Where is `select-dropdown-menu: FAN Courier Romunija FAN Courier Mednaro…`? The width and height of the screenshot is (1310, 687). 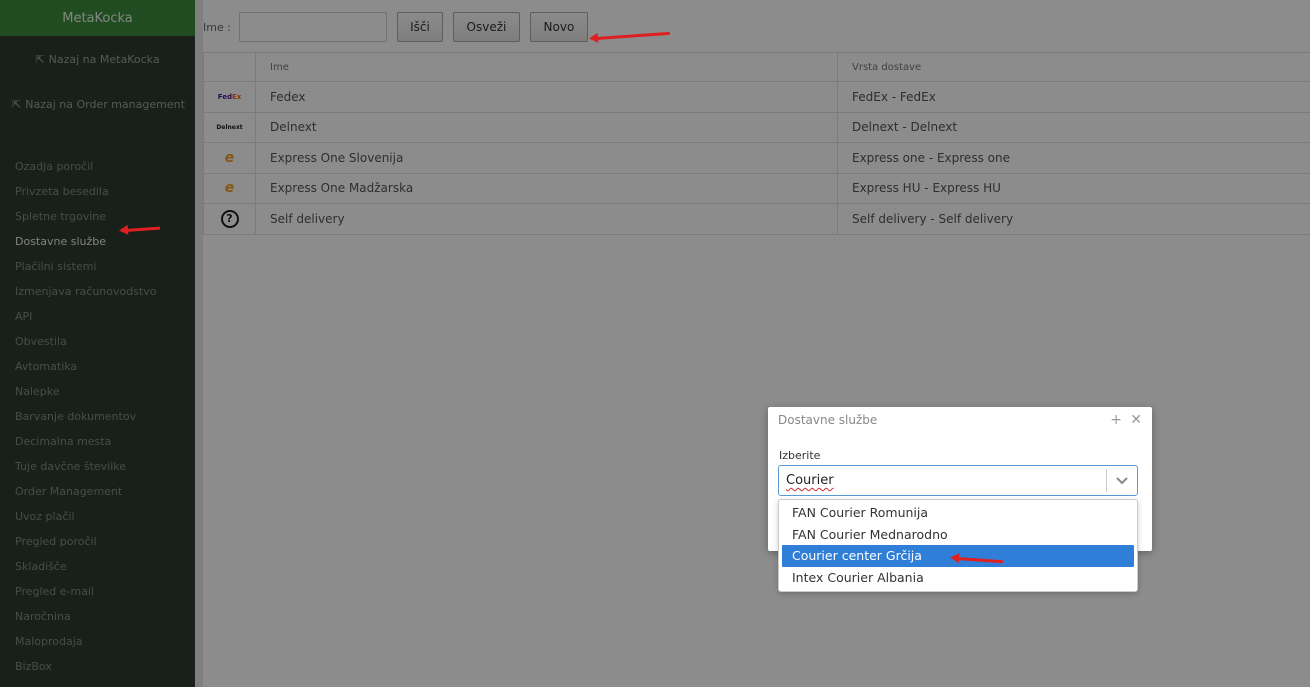 select-dropdown-menu: FAN Courier Romunija FAN Courier Mednaro… is located at coordinates (958, 545).